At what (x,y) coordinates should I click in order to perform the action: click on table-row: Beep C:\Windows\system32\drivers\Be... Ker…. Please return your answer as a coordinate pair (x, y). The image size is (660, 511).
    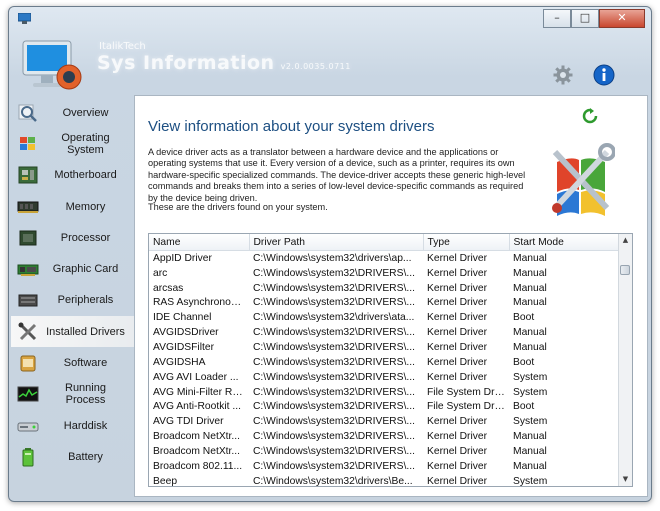
    Looking at the image, I should click on (384, 480).